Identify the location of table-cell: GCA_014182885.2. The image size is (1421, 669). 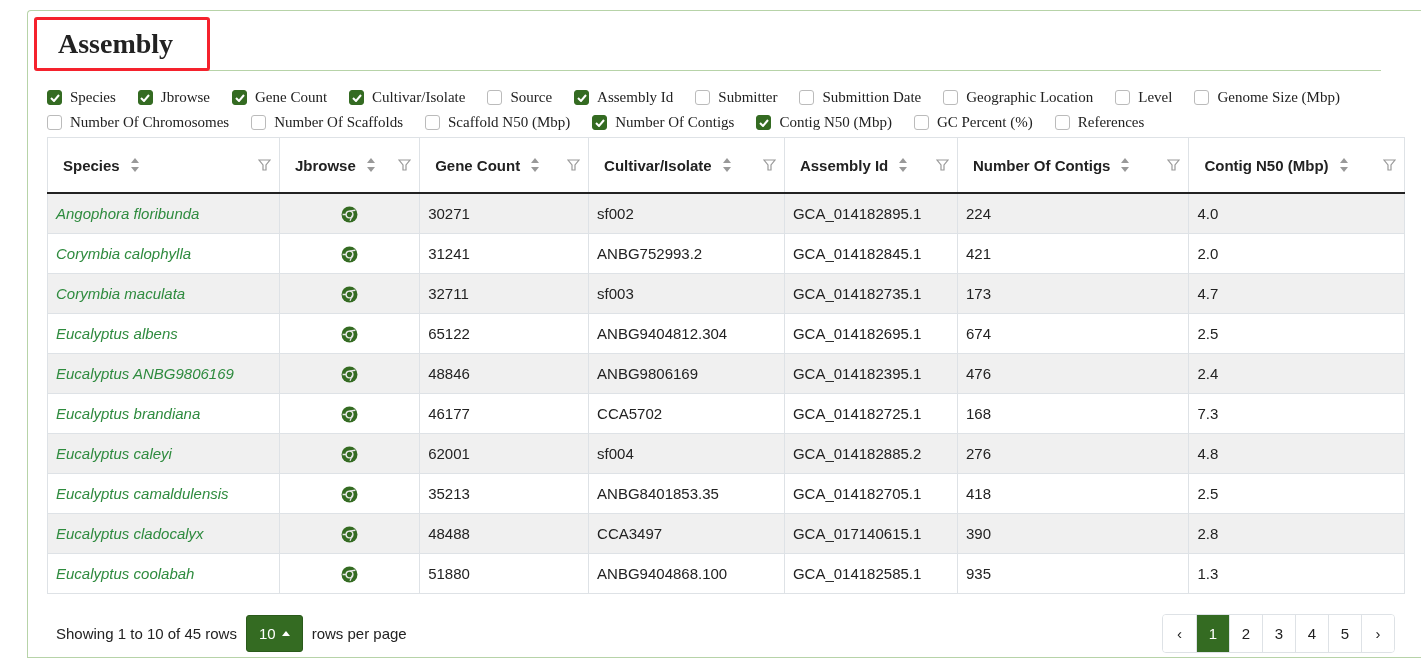
(871, 453).